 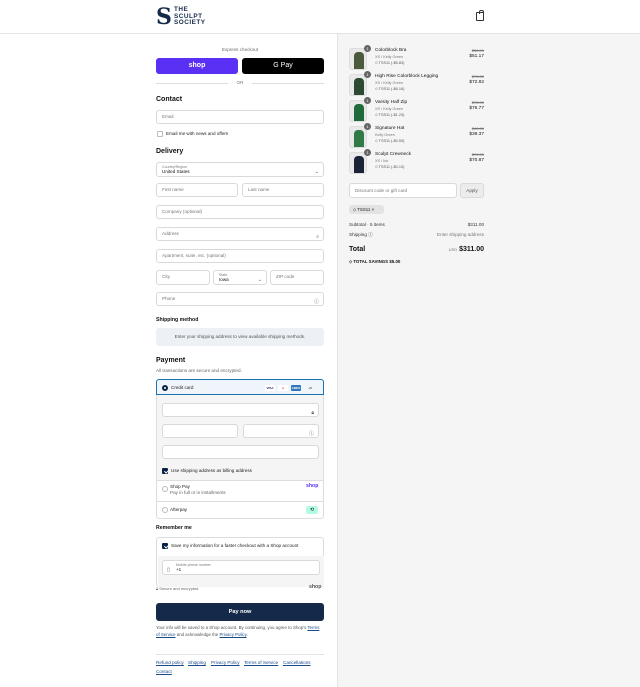 I want to click on remove-icon: ×, so click(x=373, y=209).